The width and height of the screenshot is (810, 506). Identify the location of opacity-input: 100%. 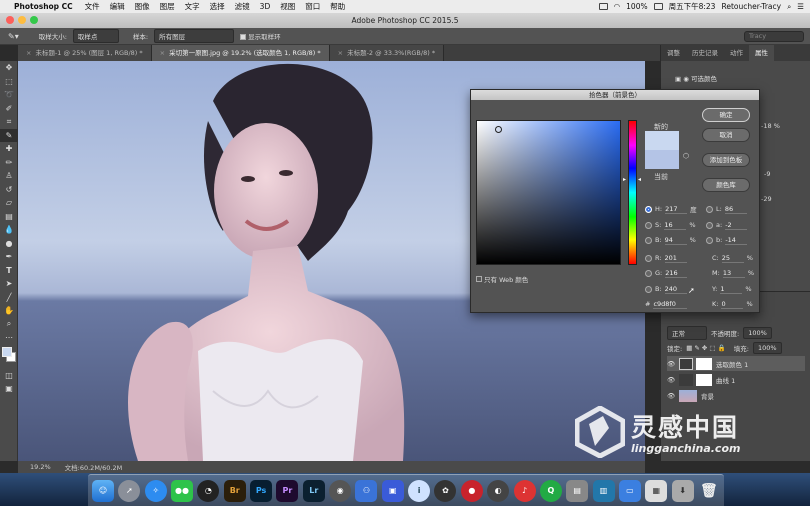
(757, 333).